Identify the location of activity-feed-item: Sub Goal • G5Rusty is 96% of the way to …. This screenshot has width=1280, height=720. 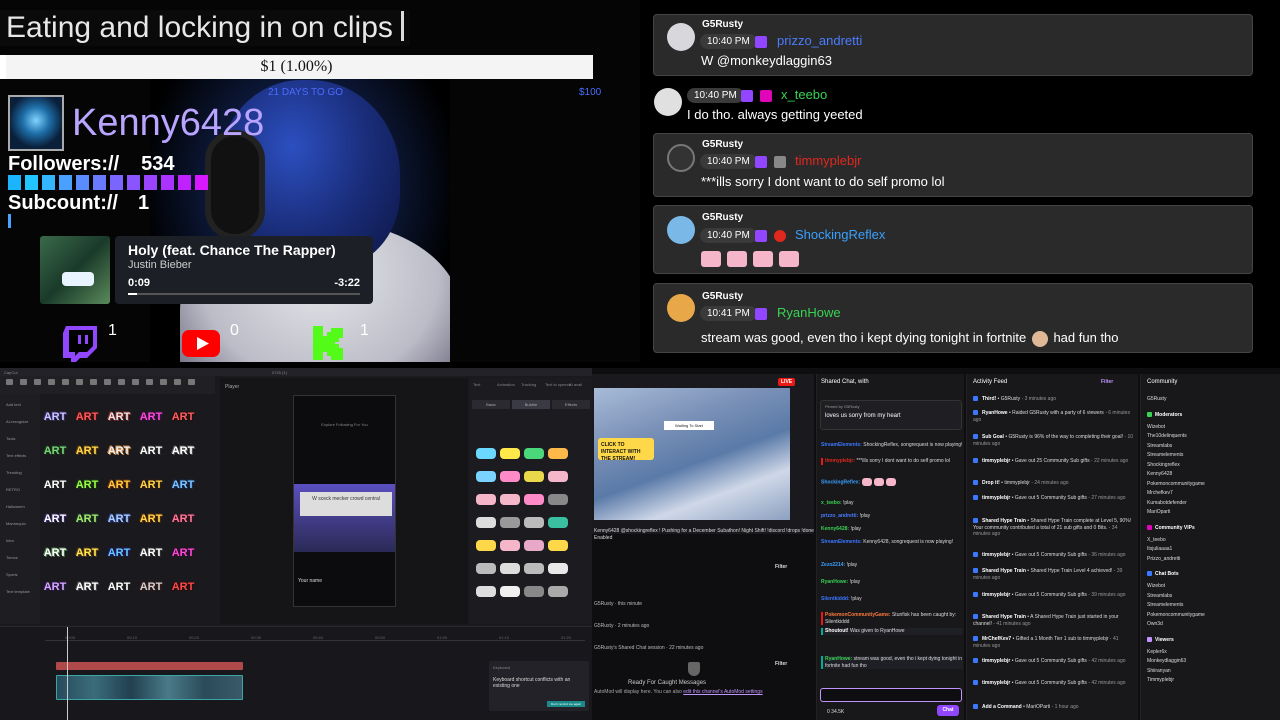
(1053, 440).